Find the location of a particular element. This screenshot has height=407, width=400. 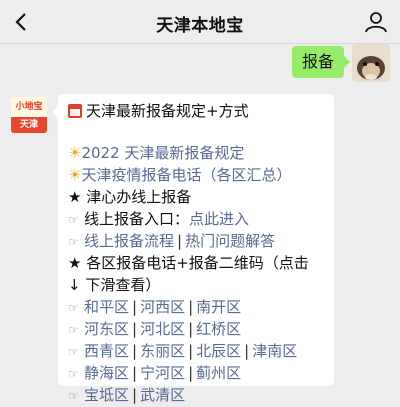

message-heading: 天津最新报备规定+方式 is located at coordinates (167, 111).